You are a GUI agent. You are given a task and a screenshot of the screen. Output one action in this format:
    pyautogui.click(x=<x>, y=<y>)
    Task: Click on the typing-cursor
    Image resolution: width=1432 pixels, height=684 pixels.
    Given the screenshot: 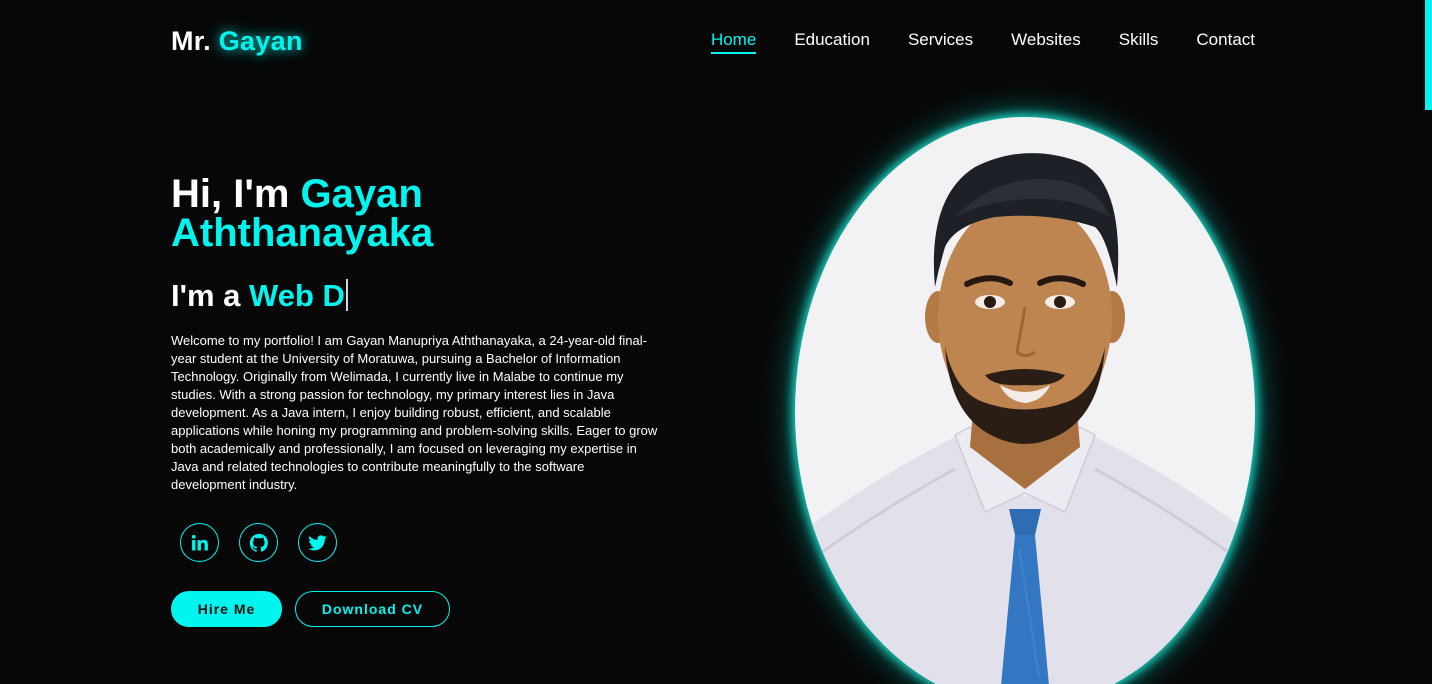 What is the action you would take?
    pyautogui.click(x=346, y=295)
    